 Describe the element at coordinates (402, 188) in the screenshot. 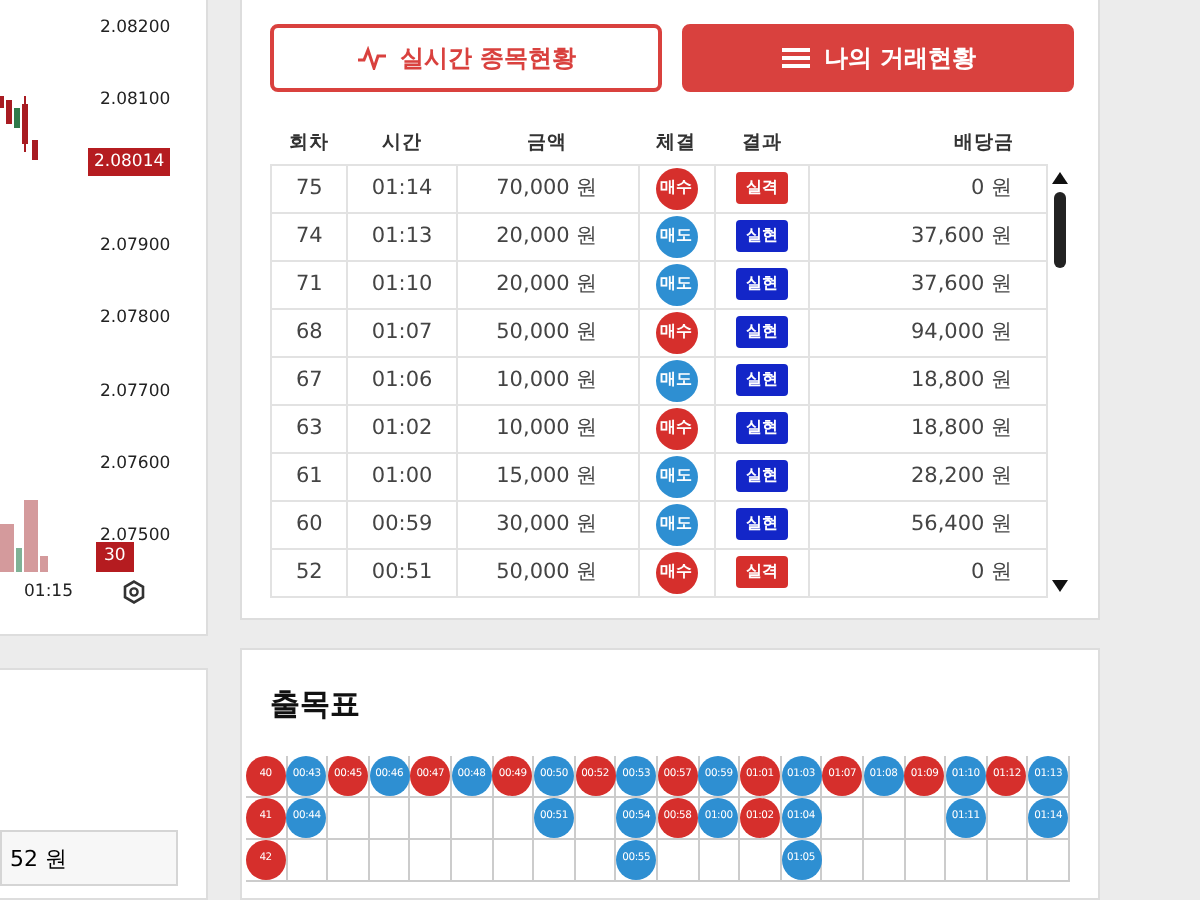

I see `table-cell: 01:14` at that location.